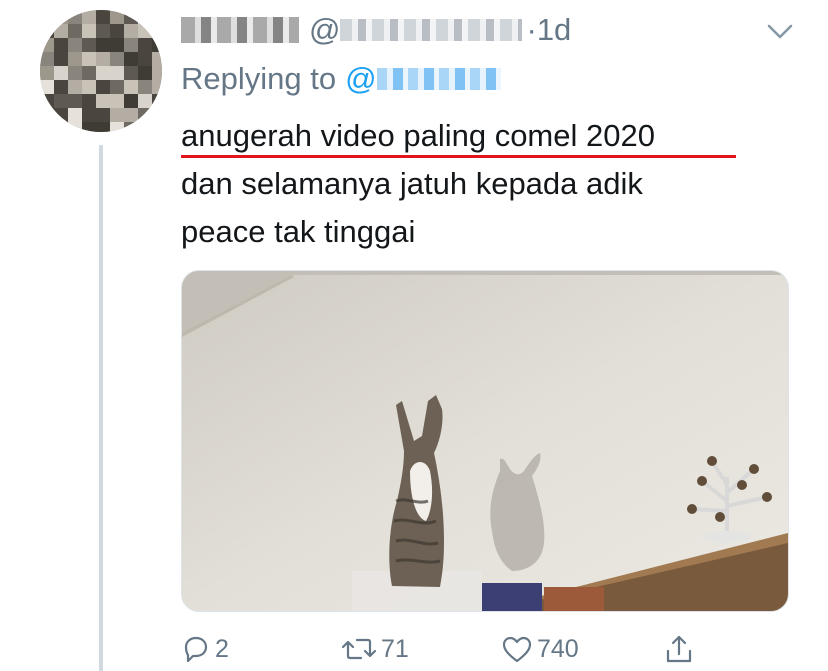 The width and height of the screenshot is (828, 671). What do you see at coordinates (412, 183) in the screenshot?
I see `tweet-text-line-2: dan selamanya jatuh kepada adik` at bounding box center [412, 183].